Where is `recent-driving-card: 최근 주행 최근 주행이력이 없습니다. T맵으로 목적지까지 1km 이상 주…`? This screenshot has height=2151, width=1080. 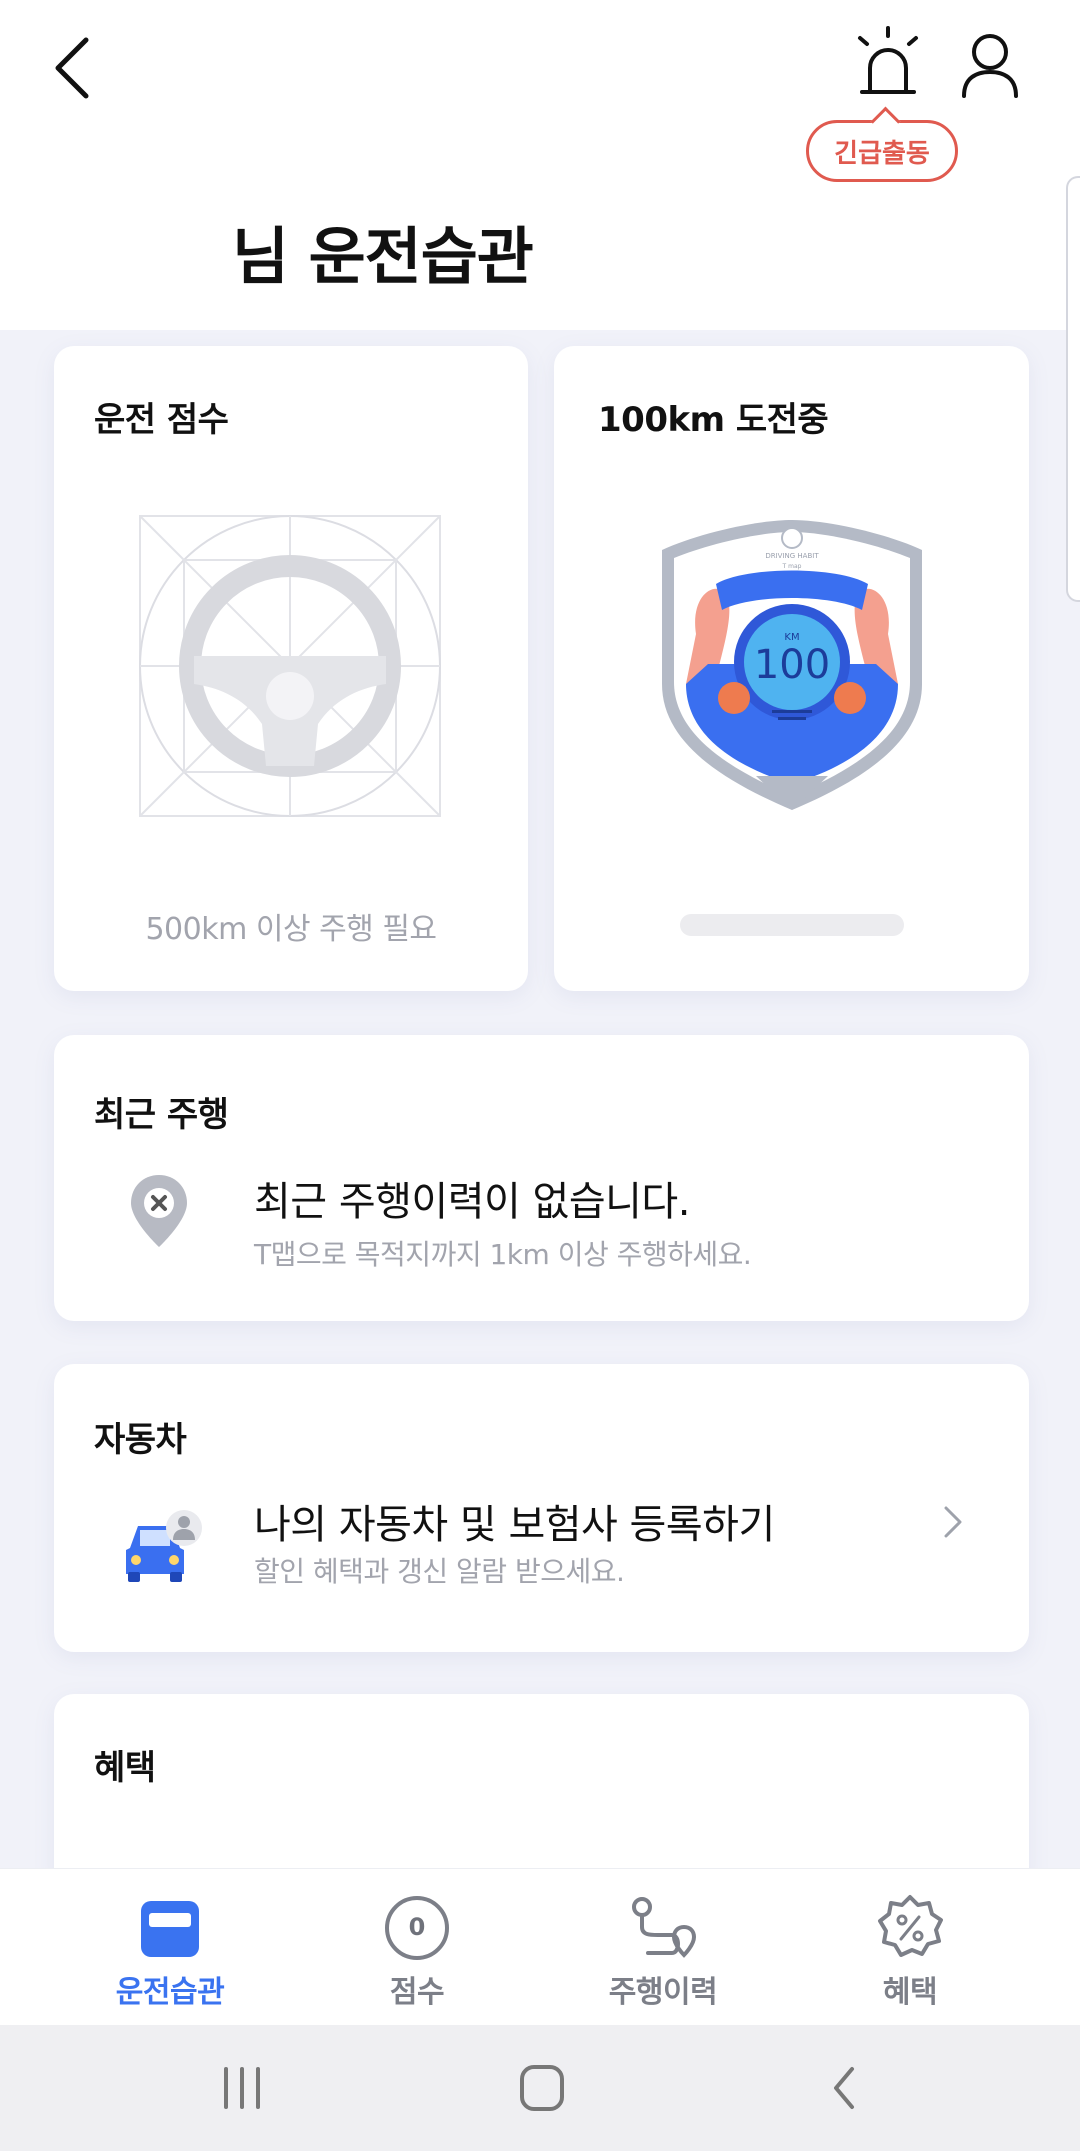 recent-driving-card: 최근 주행 최근 주행이력이 없습니다. T맵으로 목적지까지 1km 이상 주… is located at coordinates (541, 1178).